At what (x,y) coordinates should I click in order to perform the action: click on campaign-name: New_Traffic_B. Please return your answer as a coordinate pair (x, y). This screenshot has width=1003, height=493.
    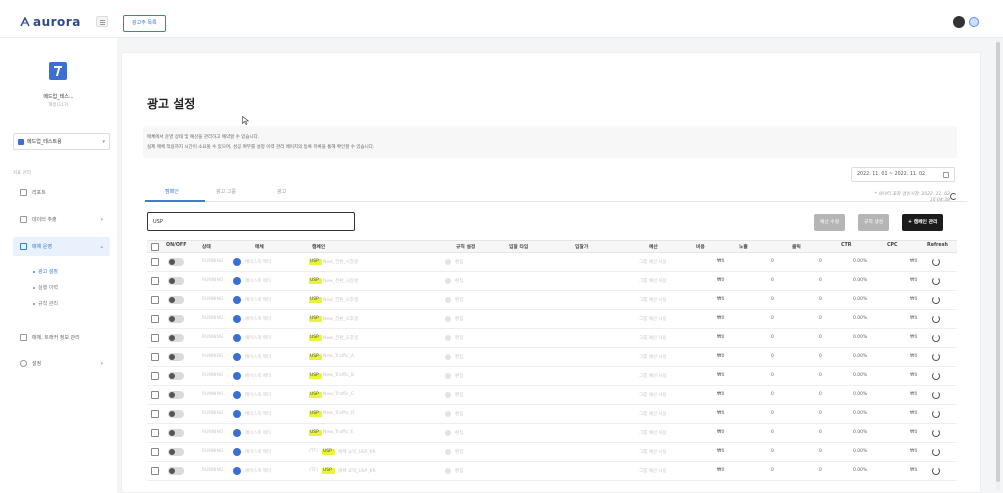
    Looking at the image, I should click on (338, 375).